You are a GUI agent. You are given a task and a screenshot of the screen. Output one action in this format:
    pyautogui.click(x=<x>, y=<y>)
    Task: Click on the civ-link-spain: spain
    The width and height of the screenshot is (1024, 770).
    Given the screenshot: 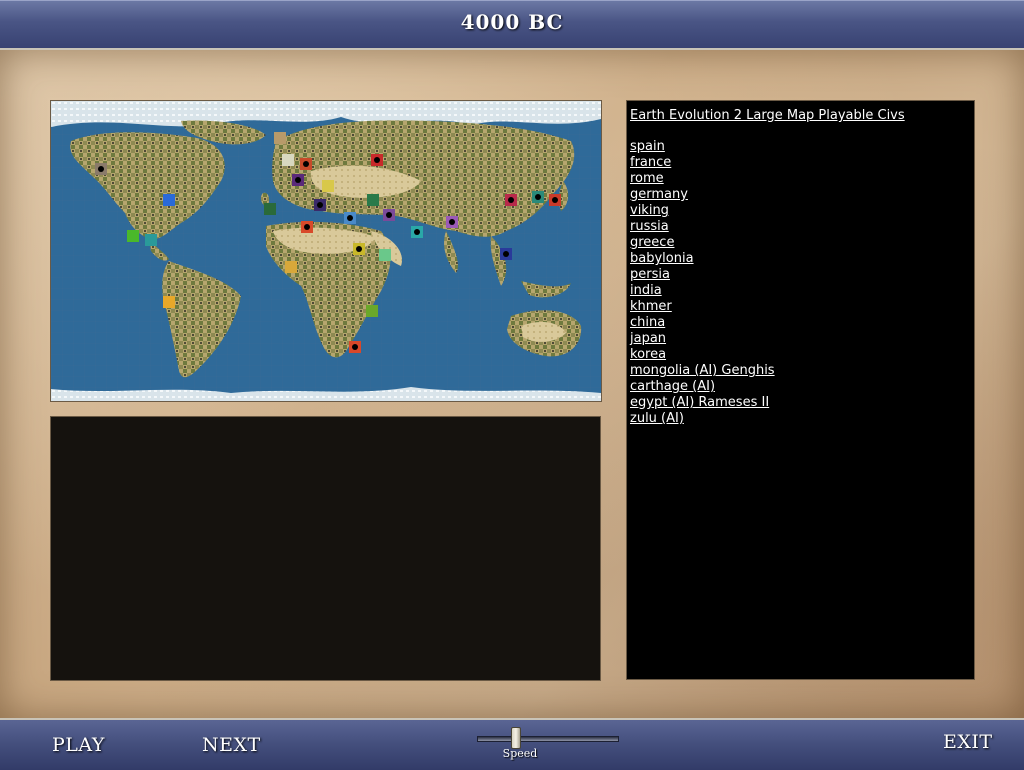 What is the action you would take?
    pyautogui.click(x=702, y=147)
    